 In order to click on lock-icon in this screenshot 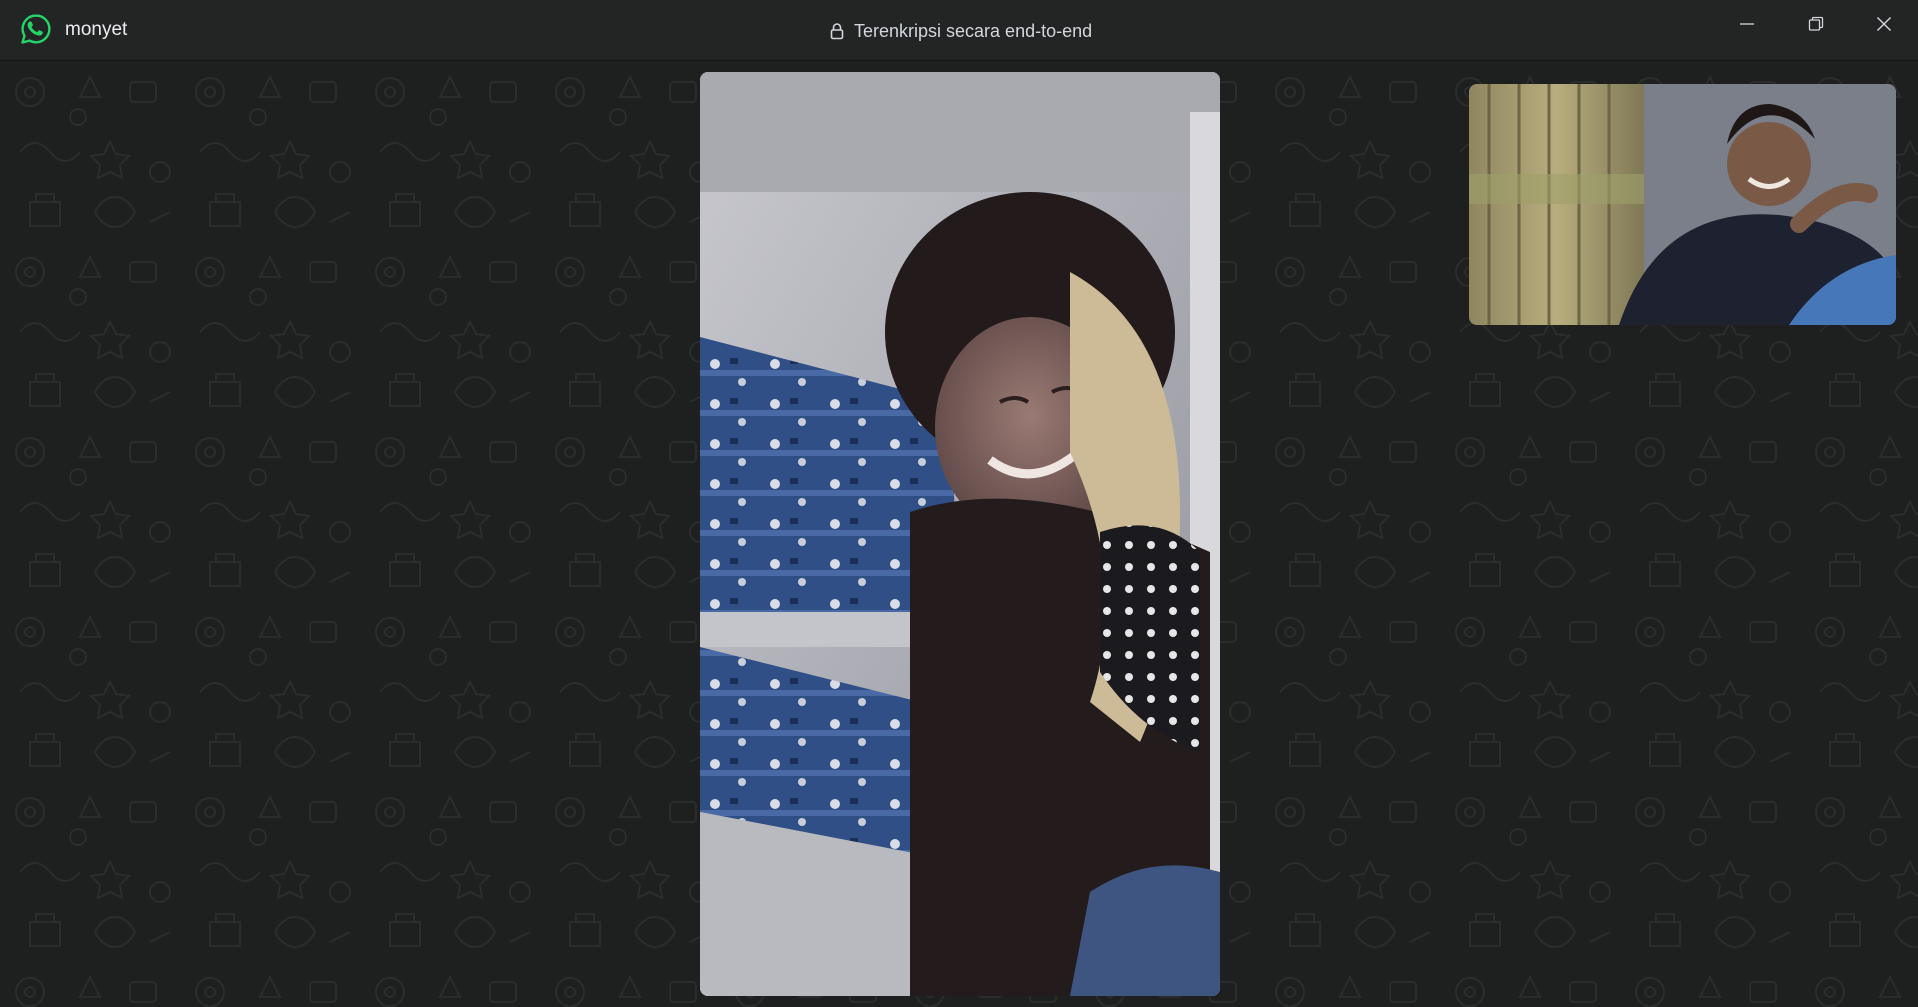, I will do `click(837, 31)`.